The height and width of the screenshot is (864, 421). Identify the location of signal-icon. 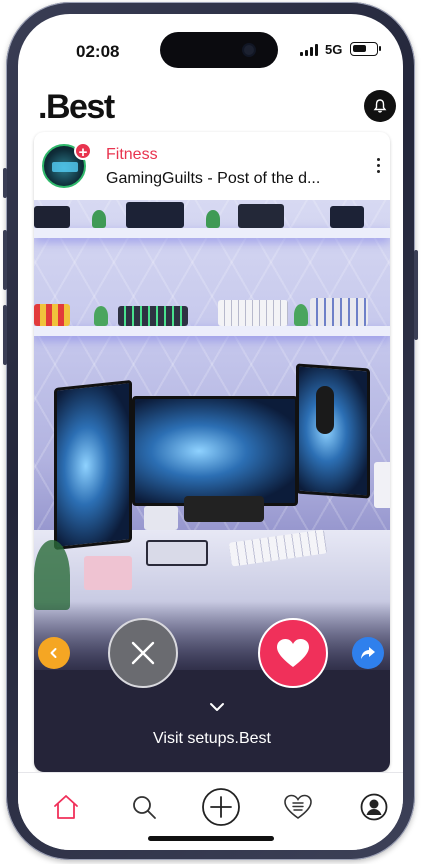
(309, 50).